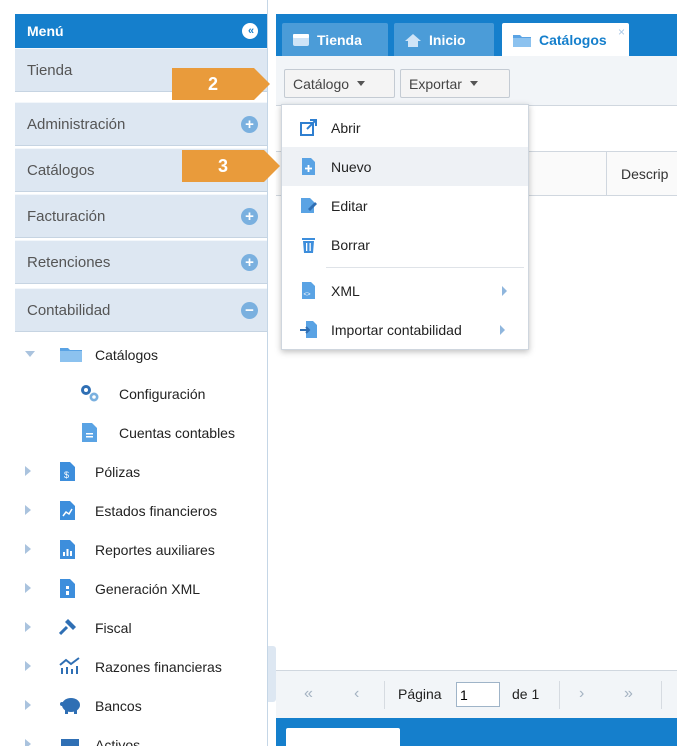 This screenshot has width=677, height=746. Describe the element at coordinates (308, 127) in the screenshot. I see `open-external-icon` at that location.